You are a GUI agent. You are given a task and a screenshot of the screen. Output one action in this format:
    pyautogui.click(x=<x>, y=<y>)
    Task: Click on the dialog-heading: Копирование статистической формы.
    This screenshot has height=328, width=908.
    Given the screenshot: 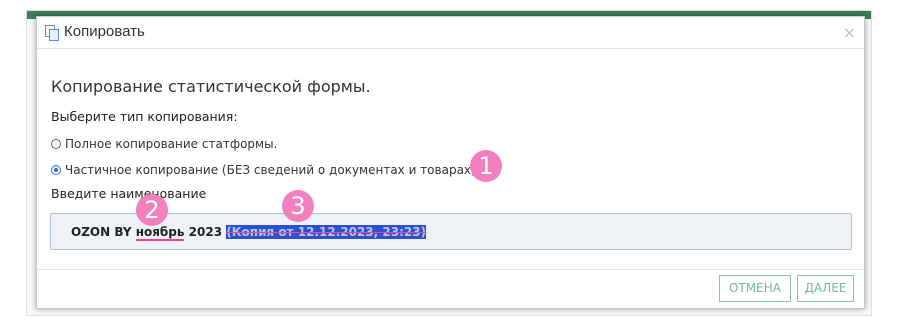 What is the action you would take?
    pyautogui.click(x=211, y=86)
    